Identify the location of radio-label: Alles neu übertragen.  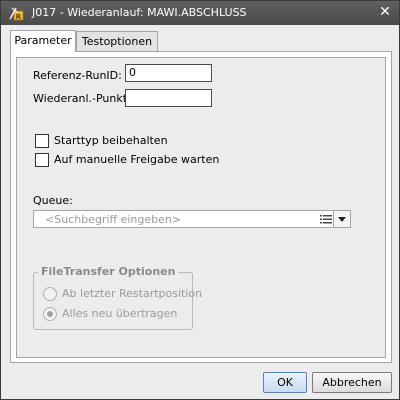
(120, 313).